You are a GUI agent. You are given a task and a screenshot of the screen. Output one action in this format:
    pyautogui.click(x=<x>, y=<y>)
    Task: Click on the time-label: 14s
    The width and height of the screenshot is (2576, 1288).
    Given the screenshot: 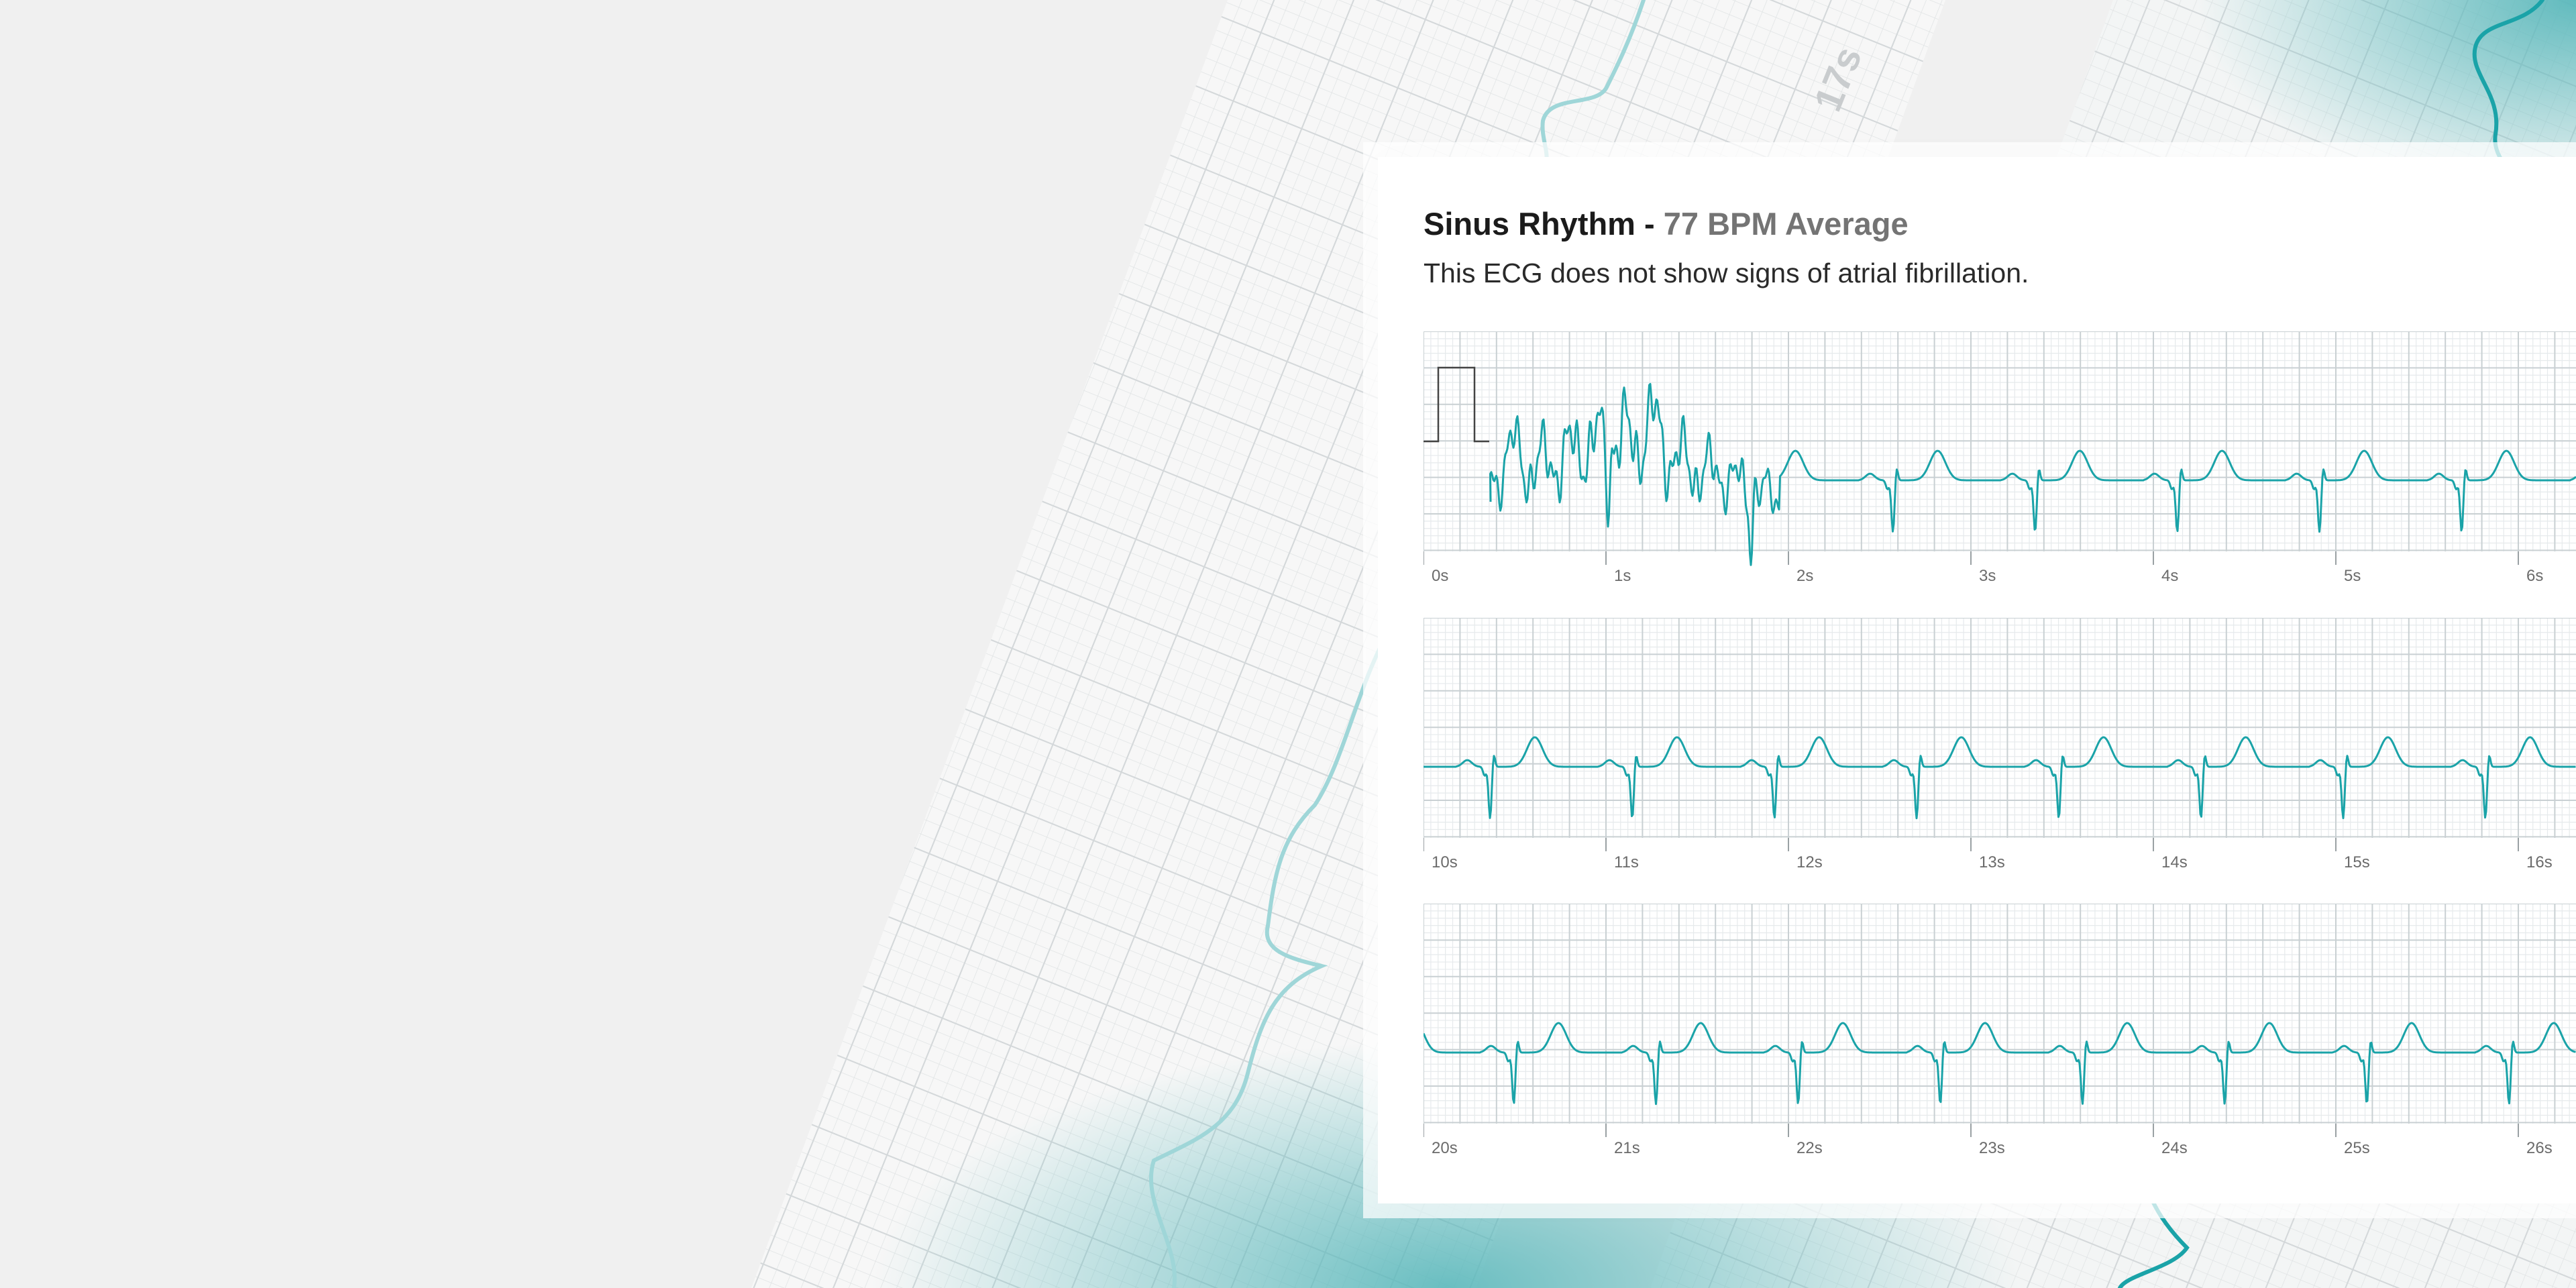 What is the action you would take?
    pyautogui.click(x=2174, y=862)
    